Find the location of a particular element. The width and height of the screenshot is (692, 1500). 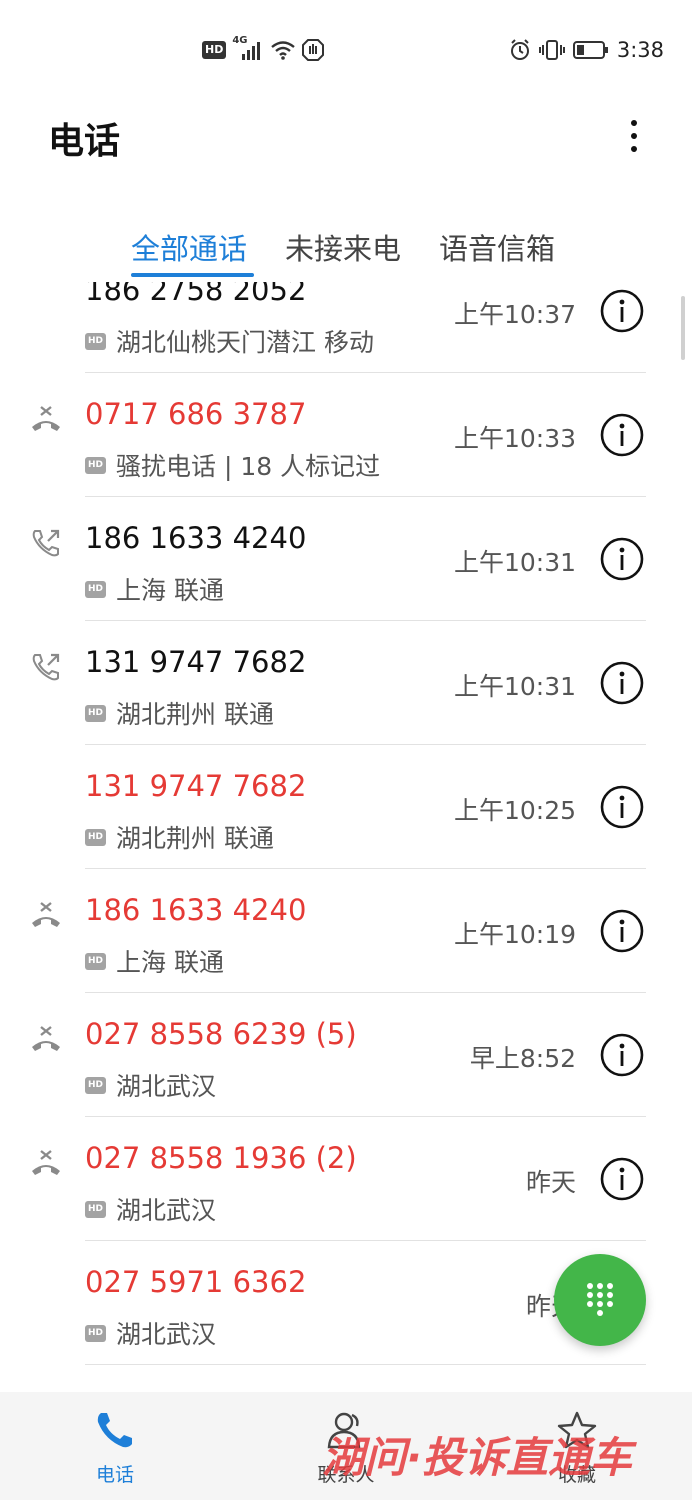

dialpad-icon is located at coordinates (600, 1299).